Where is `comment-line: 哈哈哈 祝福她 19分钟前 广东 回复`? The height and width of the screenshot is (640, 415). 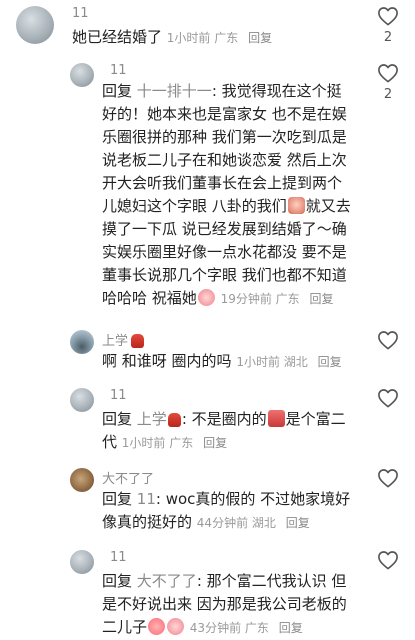 comment-line: 哈哈哈 祝福她 19分钟前 广东 回复 is located at coordinates (236, 299).